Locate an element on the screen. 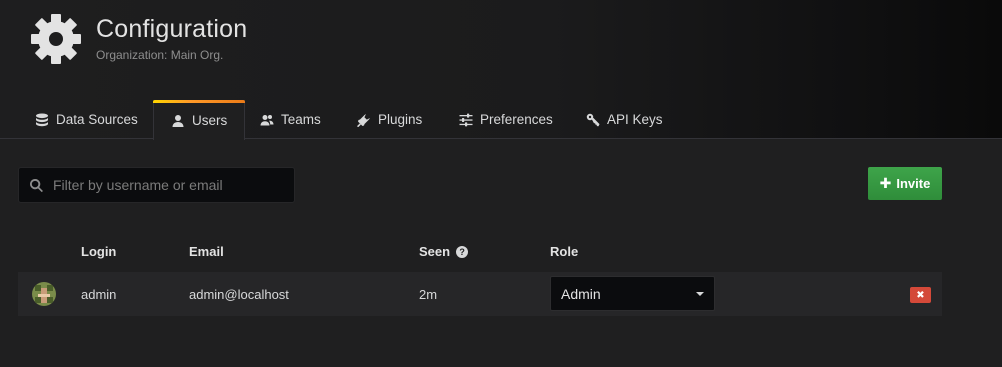 This screenshot has width=1002, height=367. tab-label: Teams is located at coordinates (301, 119).